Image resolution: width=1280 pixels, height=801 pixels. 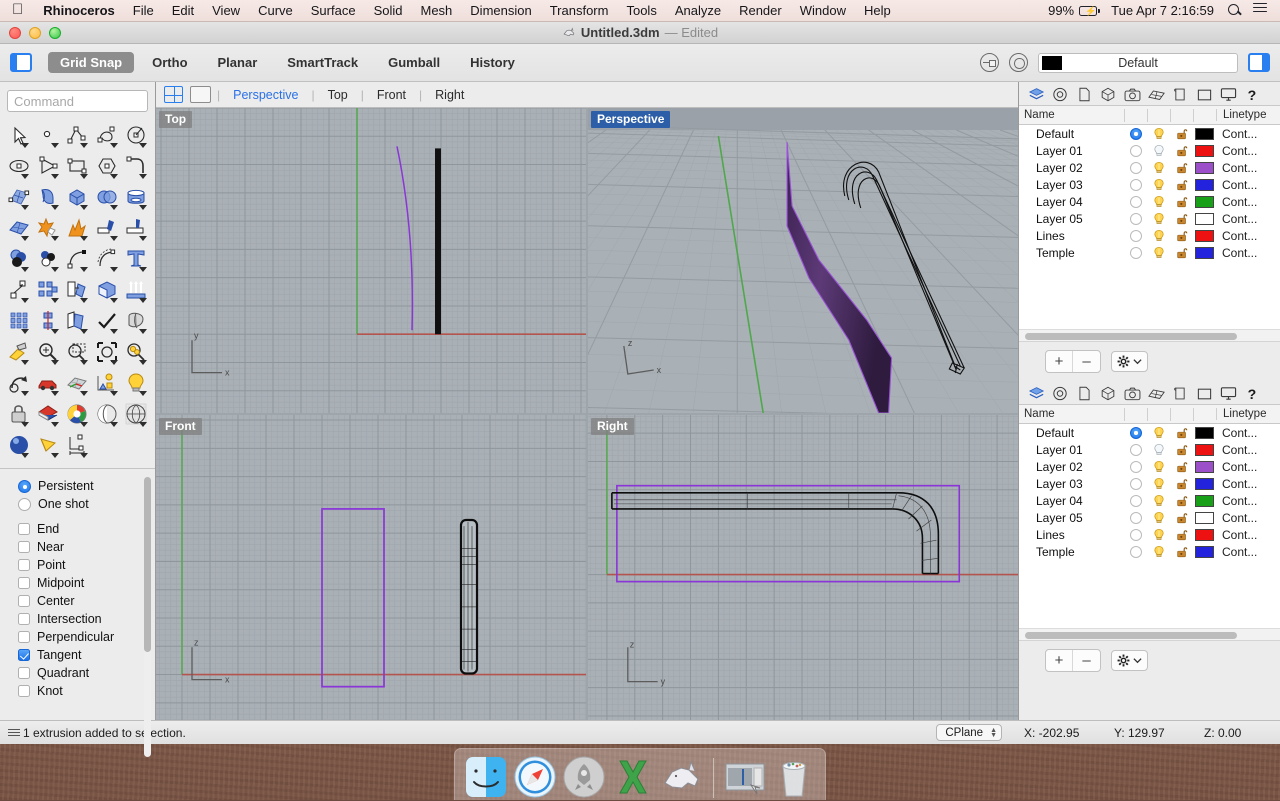 I want to click on menu-transform: Transform, so click(x=579, y=11).